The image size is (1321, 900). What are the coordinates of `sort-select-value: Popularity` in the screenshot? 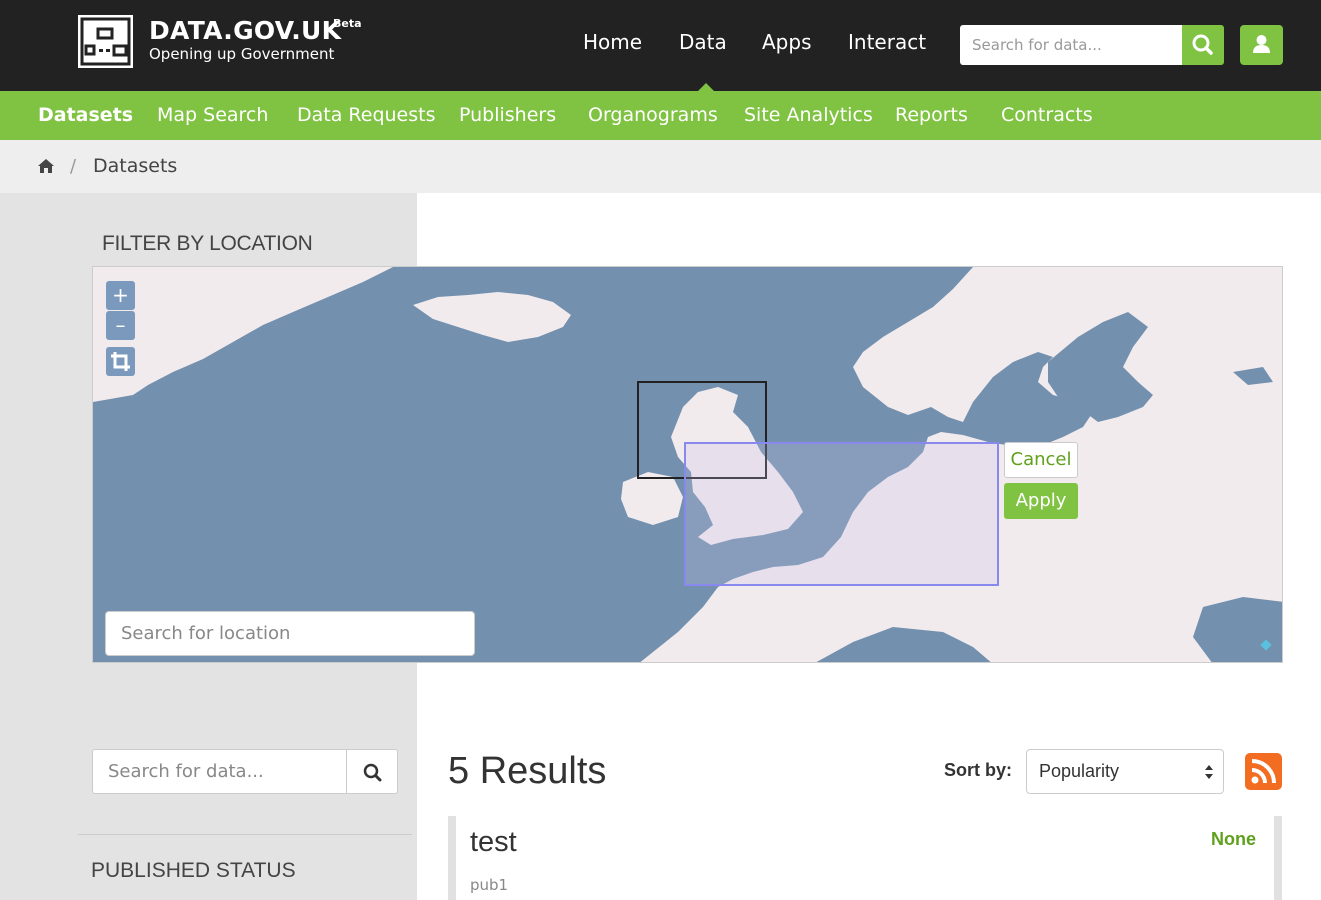 It's located at (1079, 771).